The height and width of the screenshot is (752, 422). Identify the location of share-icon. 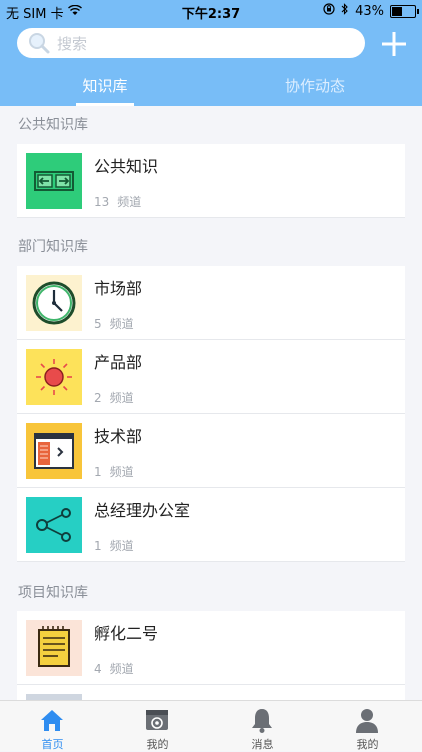
(54, 525).